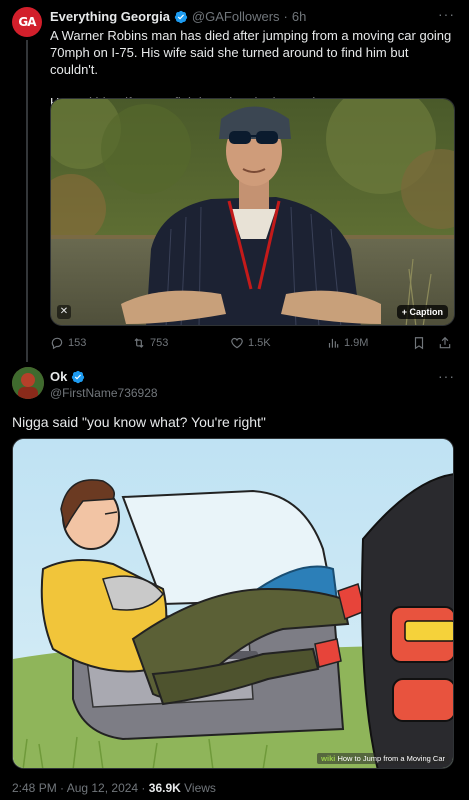 The image size is (469, 800). I want to click on like-button: 1.5K, so click(250, 343).